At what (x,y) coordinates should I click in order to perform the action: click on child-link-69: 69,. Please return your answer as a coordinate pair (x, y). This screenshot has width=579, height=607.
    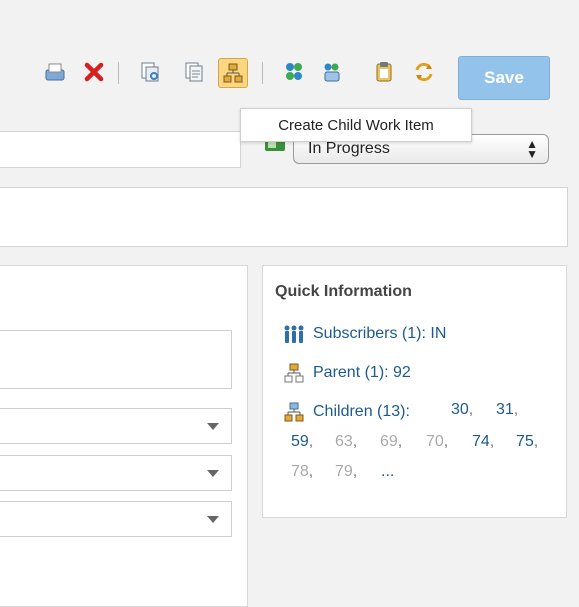
    Looking at the image, I should click on (391, 442).